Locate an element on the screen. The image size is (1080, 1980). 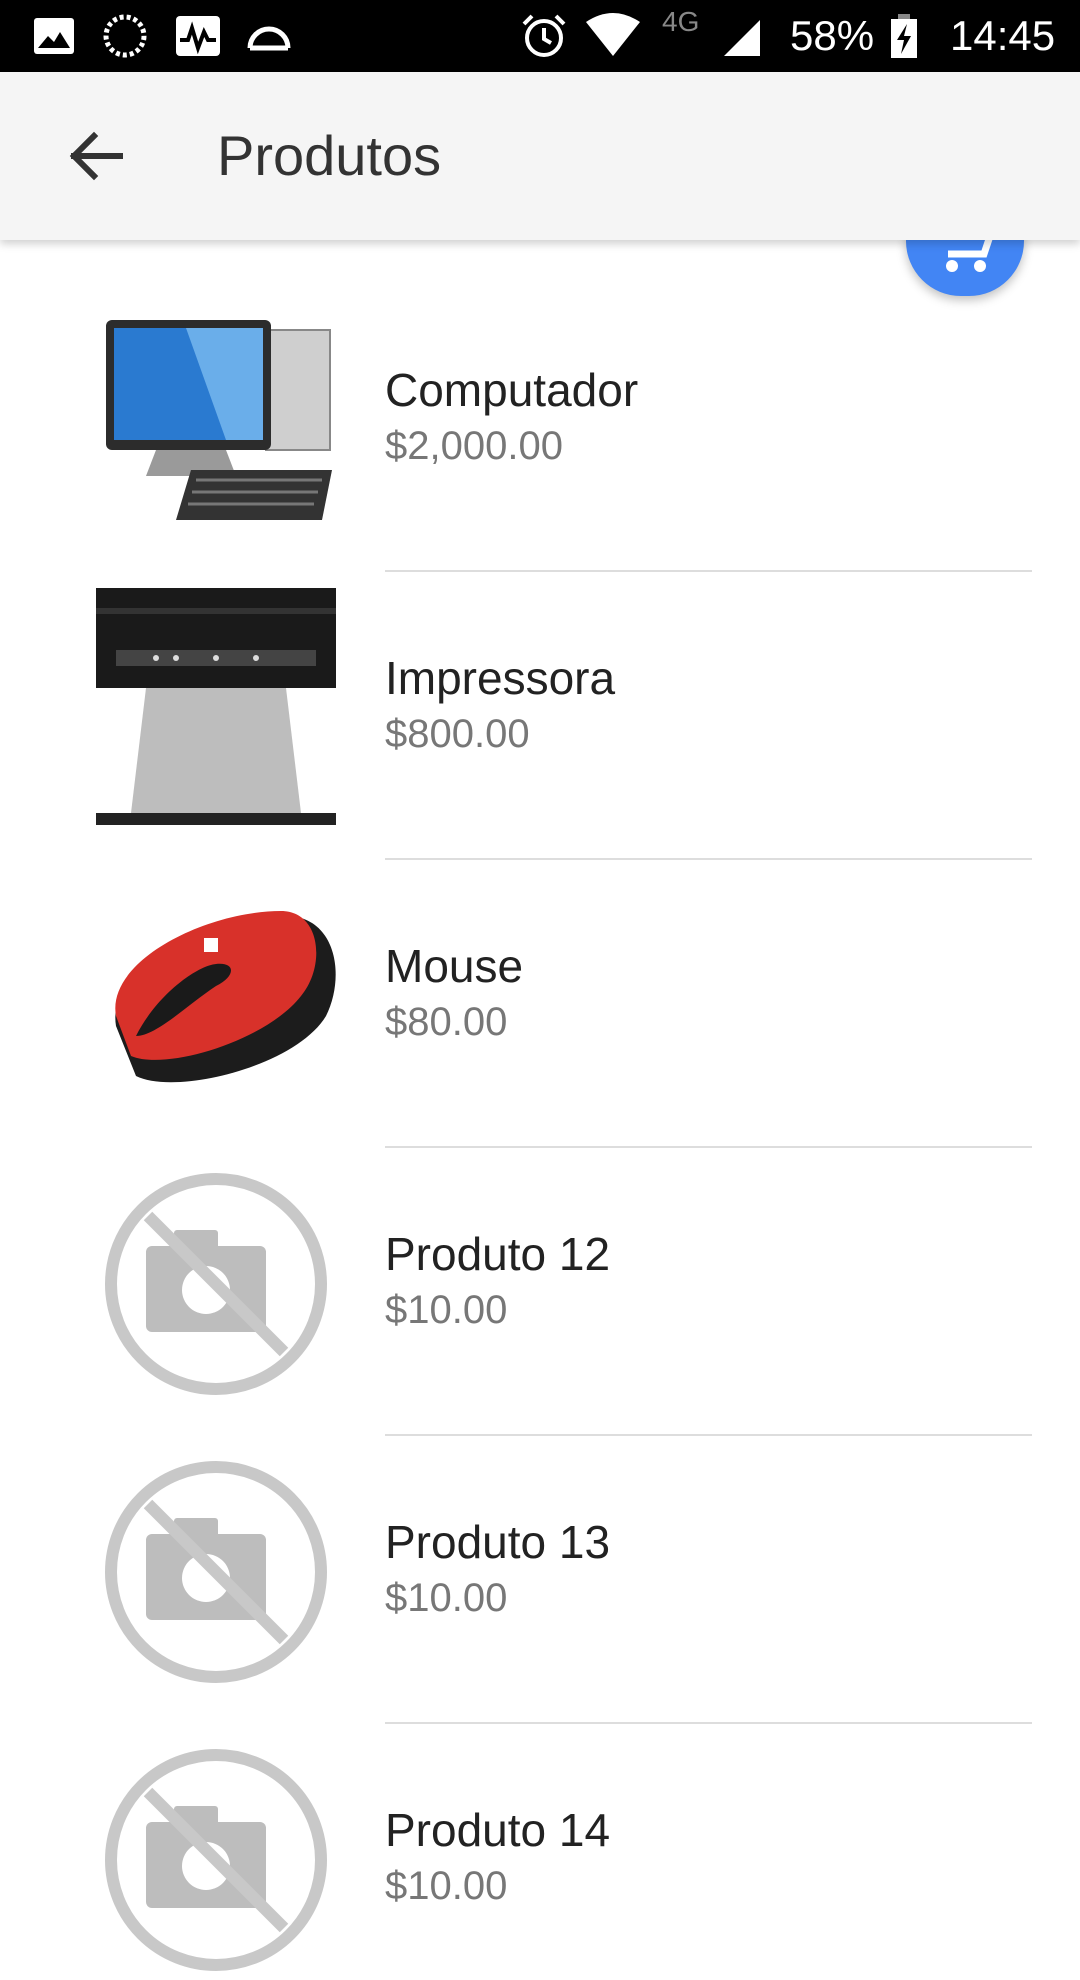
product-name: Mouse is located at coordinates (454, 966).